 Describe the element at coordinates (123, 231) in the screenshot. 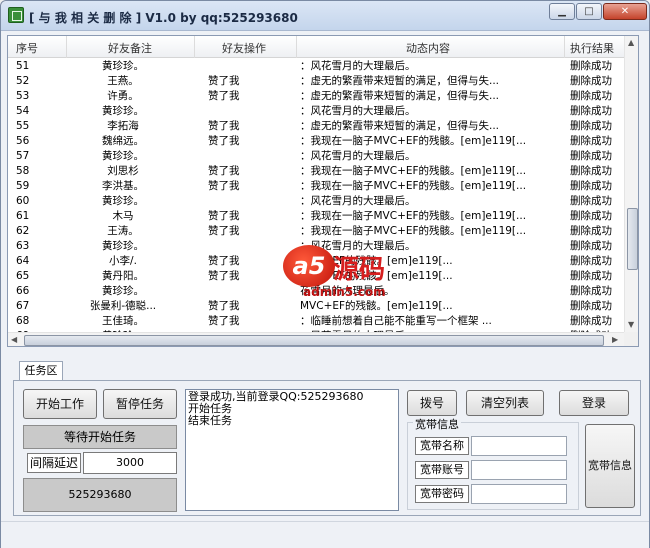

I see `row-note: 王涛。` at that location.